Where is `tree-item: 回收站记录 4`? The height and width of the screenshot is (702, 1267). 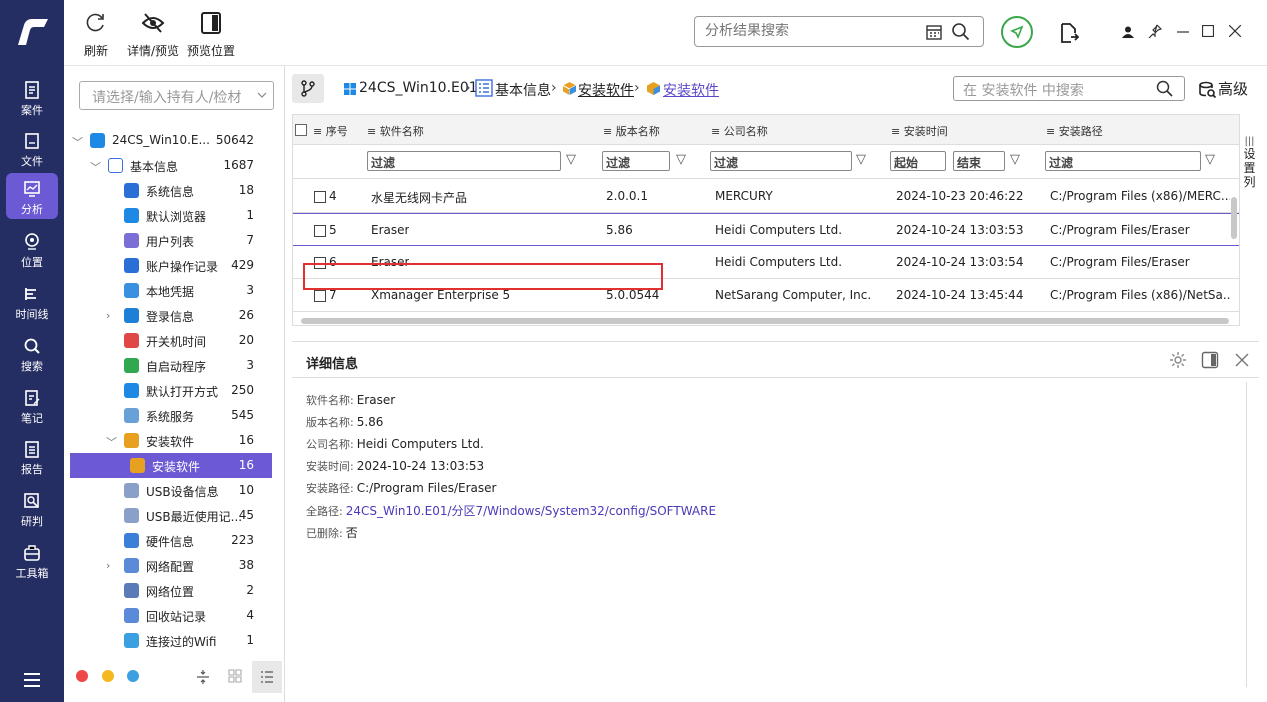 tree-item: 回收站记录 4 is located at coordinates (171, 615).